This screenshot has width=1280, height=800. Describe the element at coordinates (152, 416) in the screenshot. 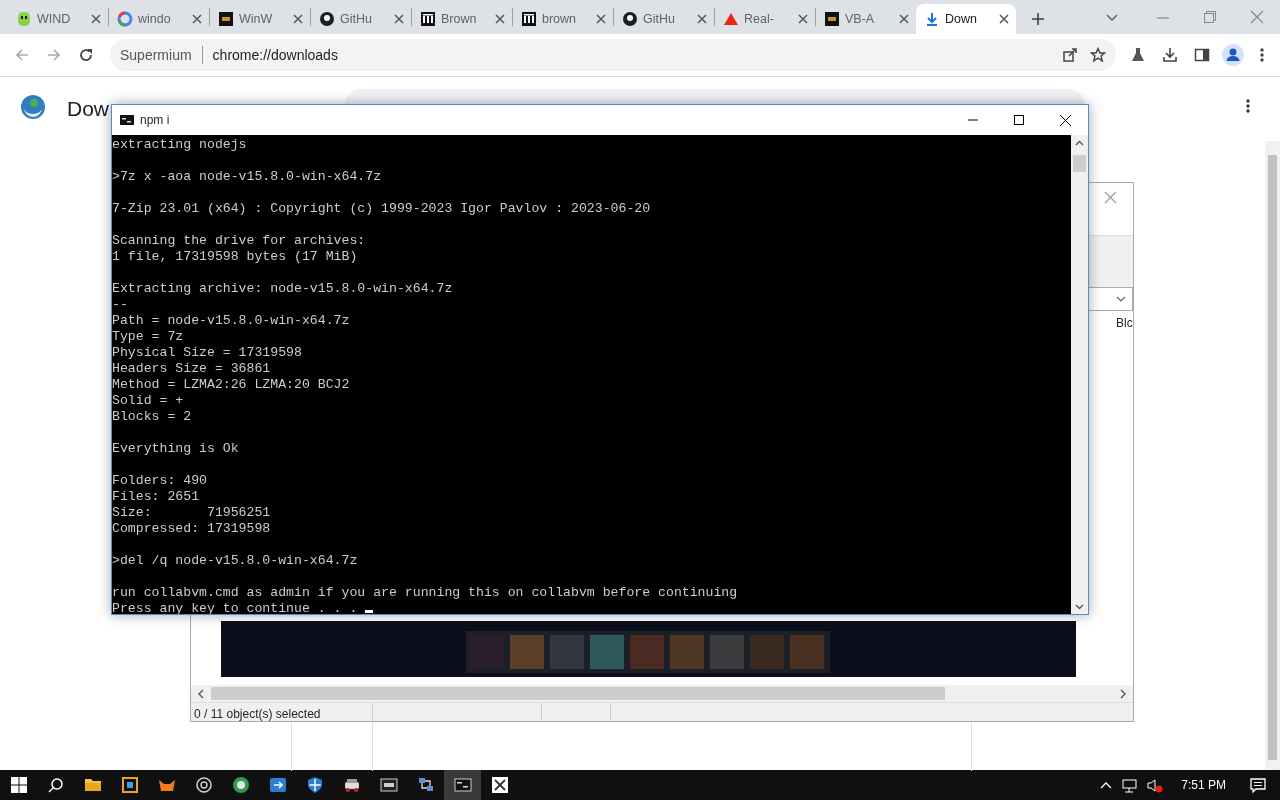

I see `console-line: Blocks = 2` at that location.